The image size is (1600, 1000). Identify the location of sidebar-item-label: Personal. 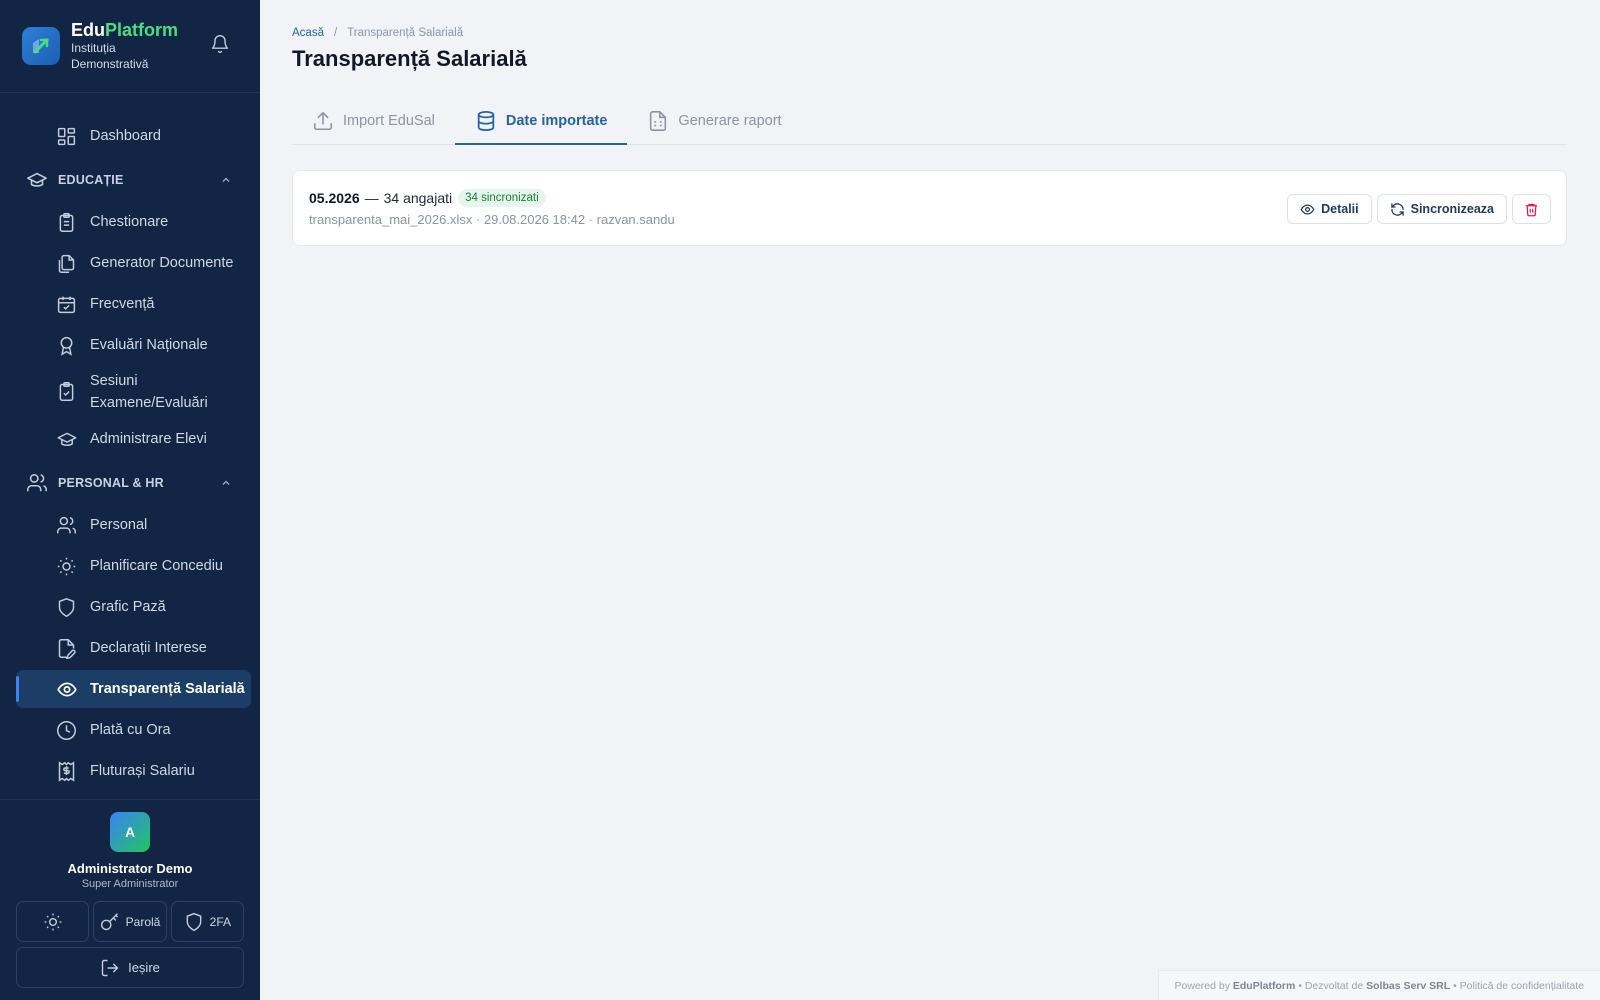
(119, 525).